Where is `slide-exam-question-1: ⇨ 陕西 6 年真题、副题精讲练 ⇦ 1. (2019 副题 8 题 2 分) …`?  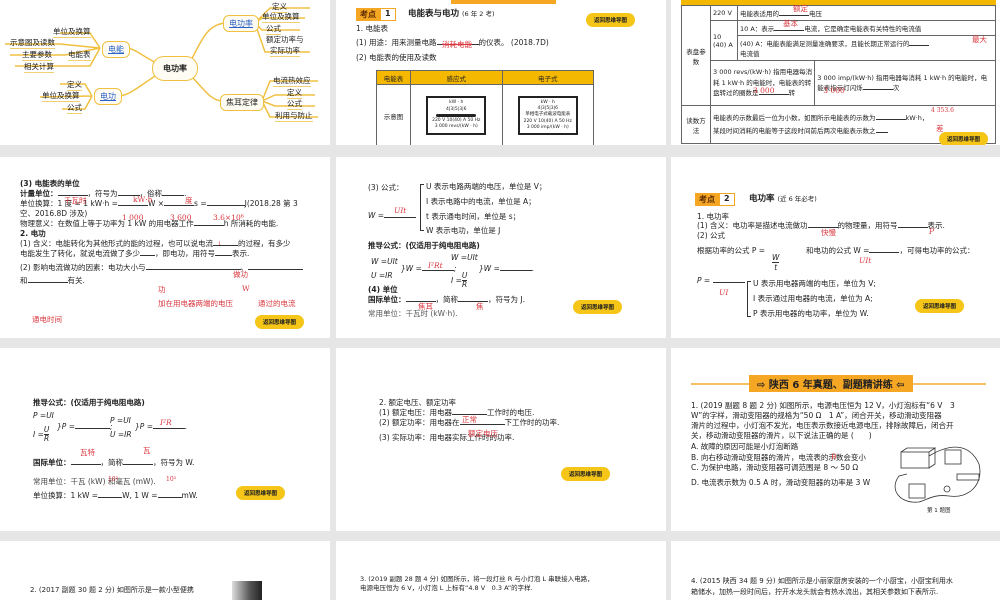 slide-exam-question-1: ⇨ 陕西 6 年真题、副题精讲练 ⇦ 1. (2019 副题 8 题 2 分) … is located at coordinates (835, 439).